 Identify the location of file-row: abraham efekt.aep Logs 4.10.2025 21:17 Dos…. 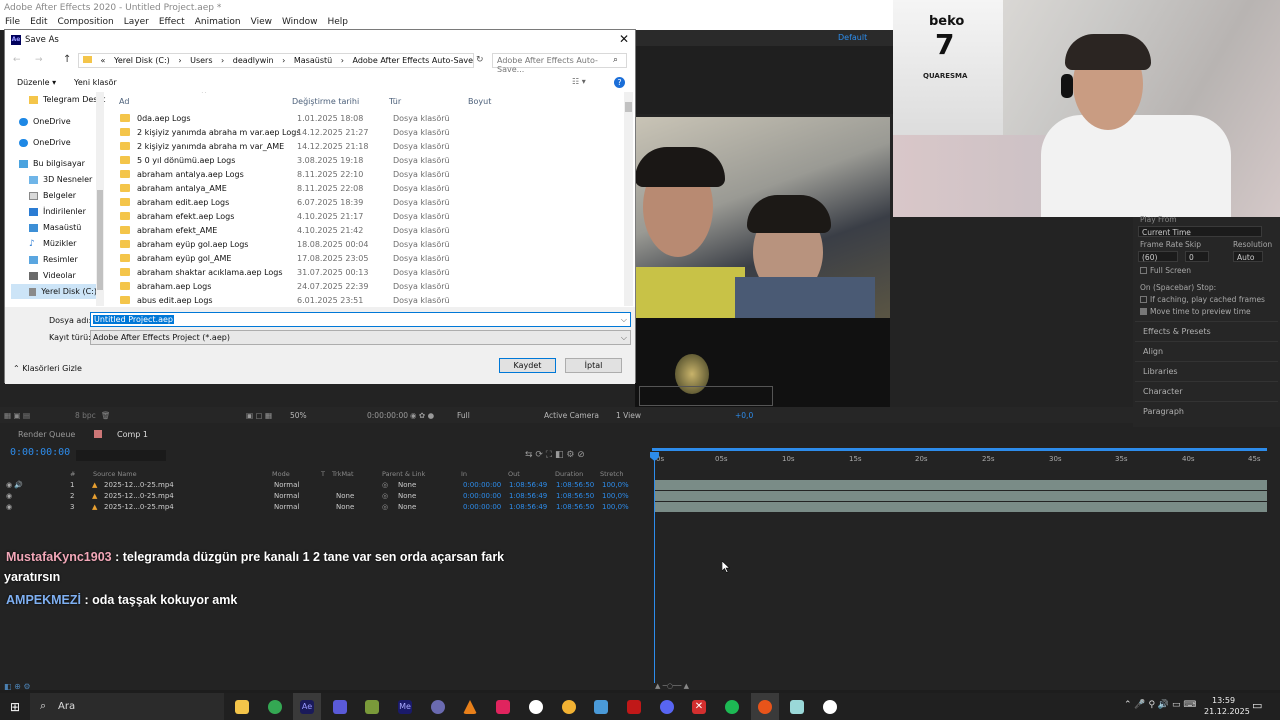
(367, 217).